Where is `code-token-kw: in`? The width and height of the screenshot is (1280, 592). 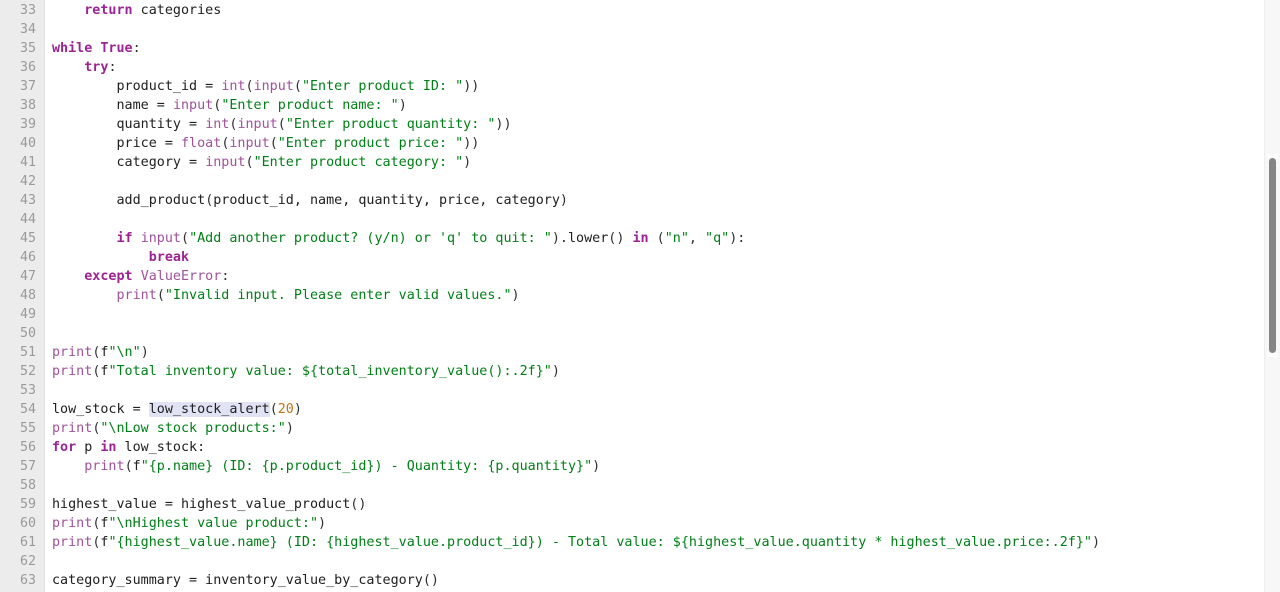
code-token-kw: in is located at coordinates (108, 447).